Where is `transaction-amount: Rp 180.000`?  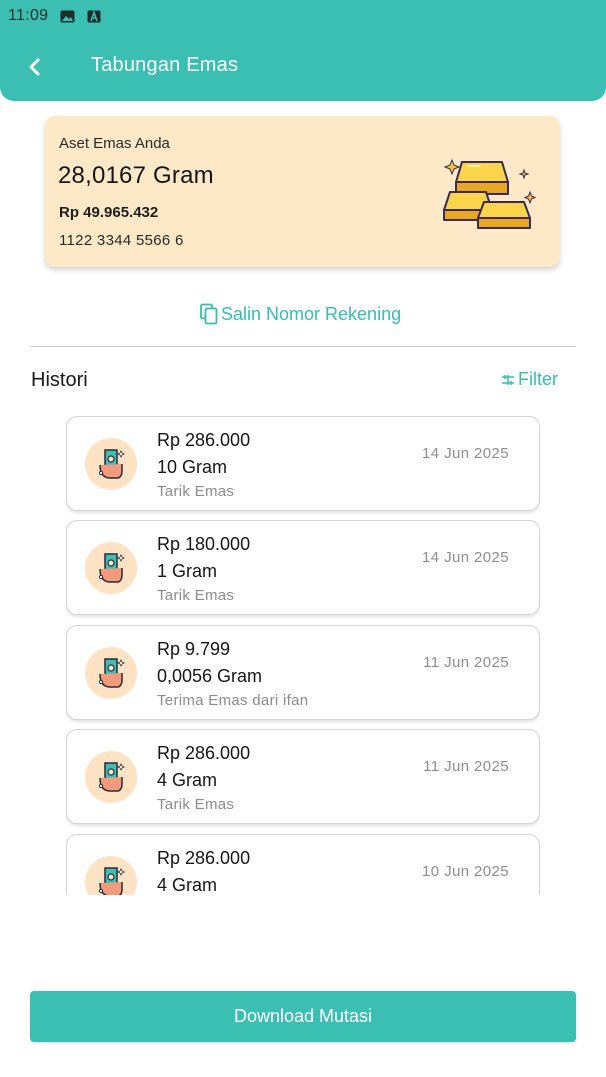 transaction-amount: Rp 180.000 is located at coordinates (204, 544).